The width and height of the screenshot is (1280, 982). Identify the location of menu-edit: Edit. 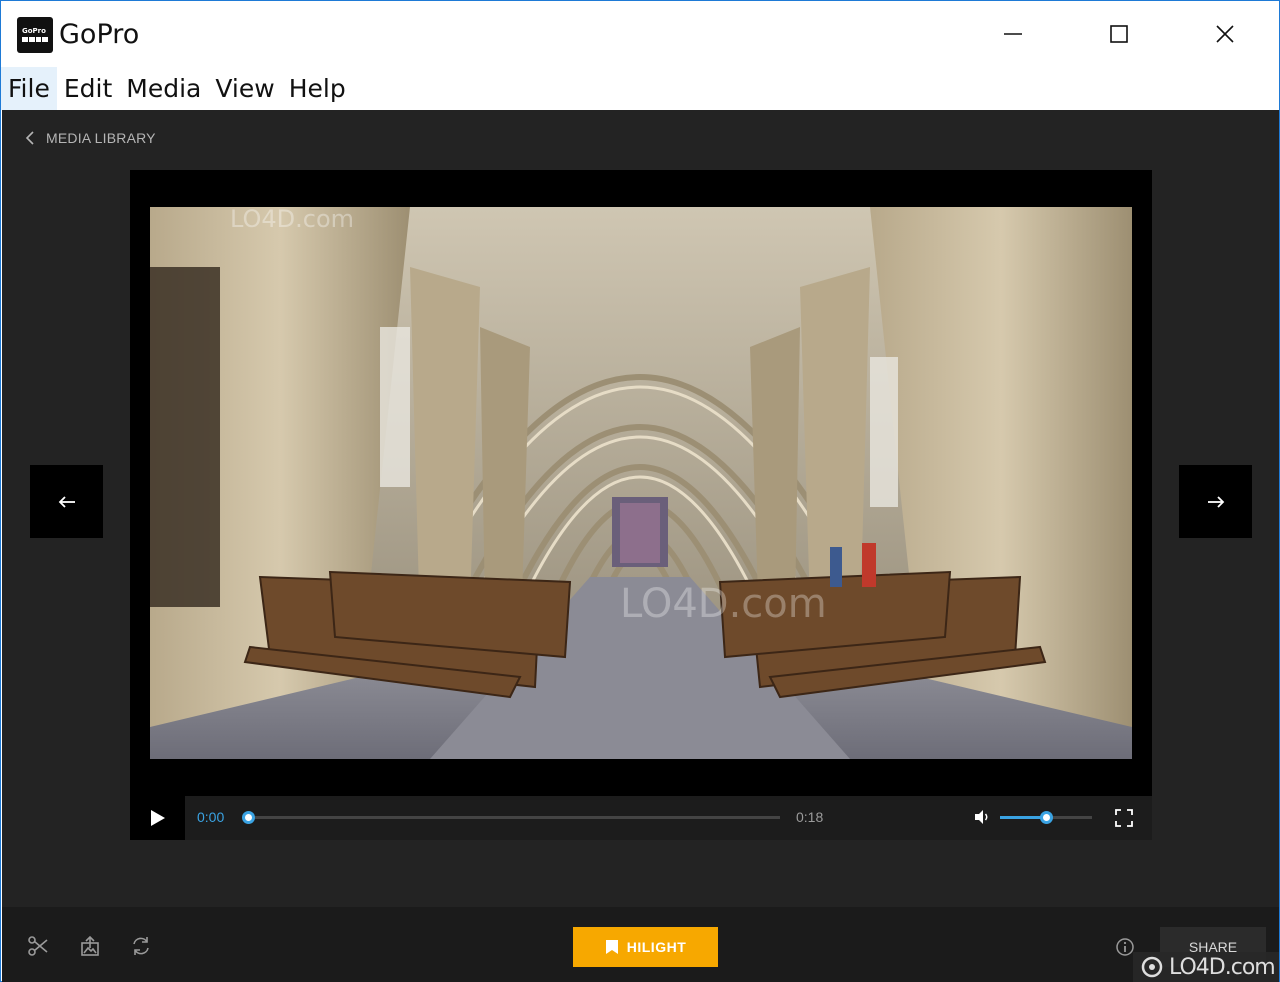
(88, 88).